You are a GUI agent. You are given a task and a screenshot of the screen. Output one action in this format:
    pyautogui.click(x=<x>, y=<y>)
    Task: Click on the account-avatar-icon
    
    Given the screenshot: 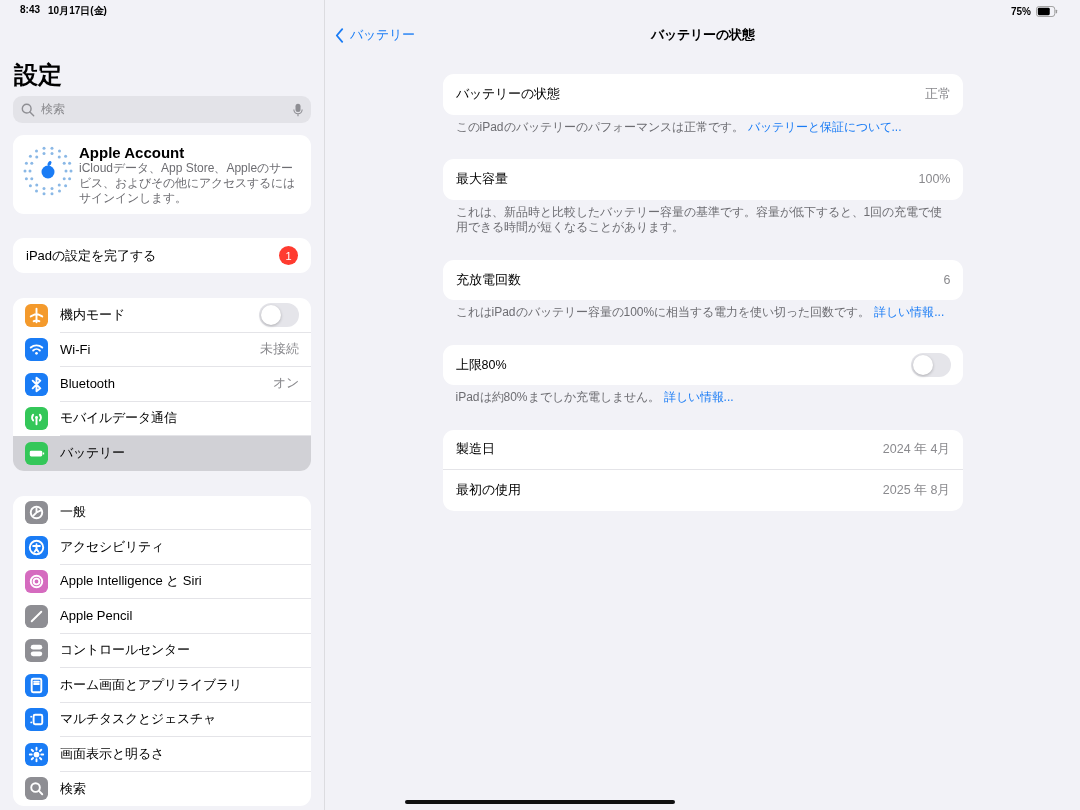 What is the action you would take?
    pyautogui.click(x=48, y=171)
    